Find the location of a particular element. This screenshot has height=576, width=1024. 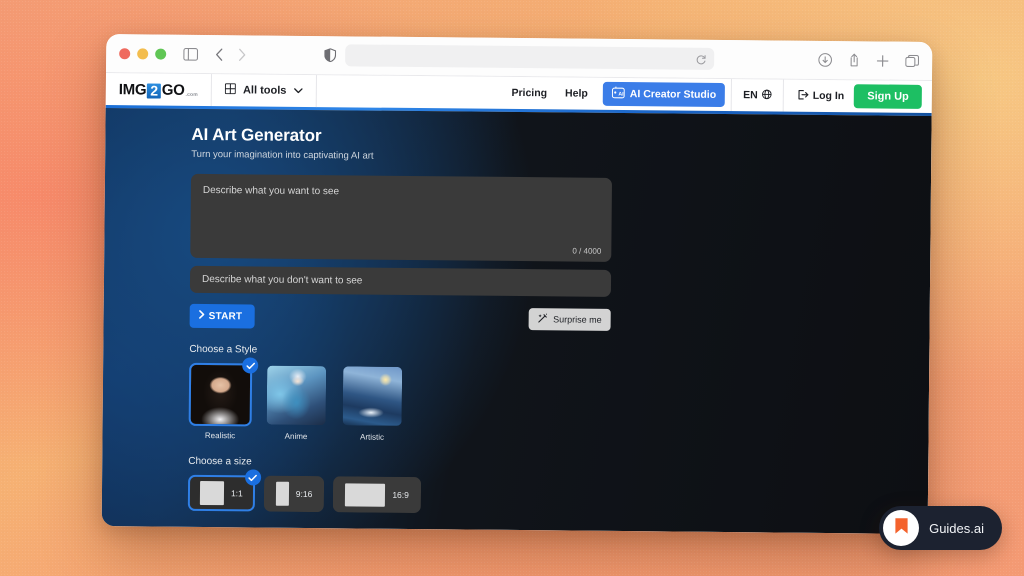

style-option-anime: Anime is located at coordinates (296, 403).